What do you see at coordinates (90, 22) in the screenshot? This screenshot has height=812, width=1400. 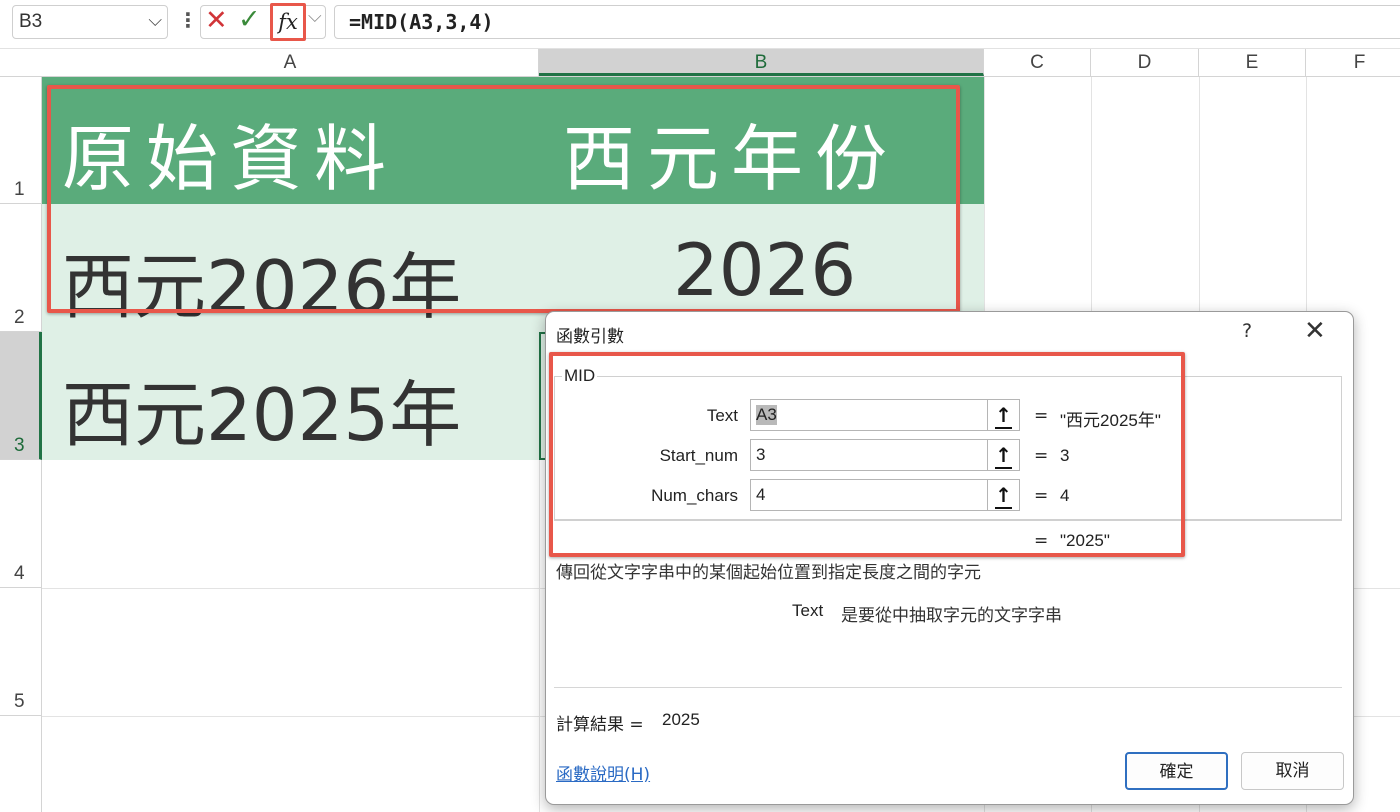 I see `name-box: B3 ⌵` at bounding box center [90, 22].